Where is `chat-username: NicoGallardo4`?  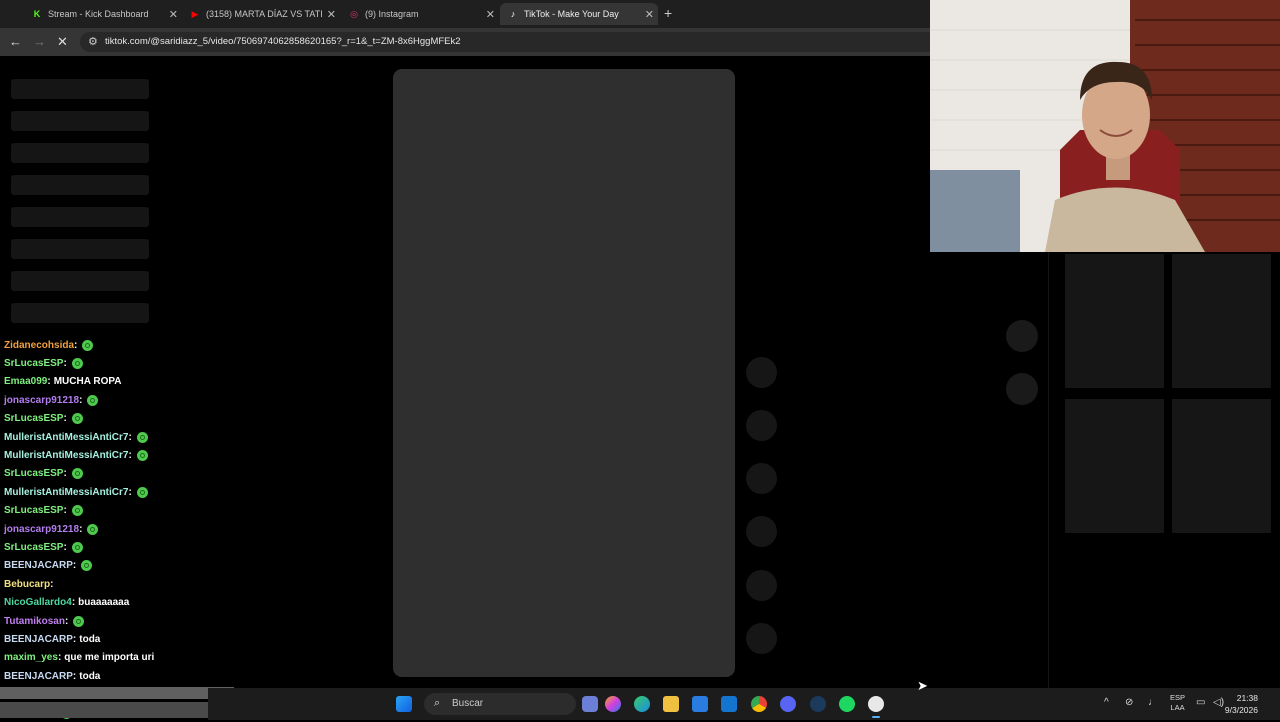 chat-username: NicoGallardo4 is located at coordinates (38, 602).